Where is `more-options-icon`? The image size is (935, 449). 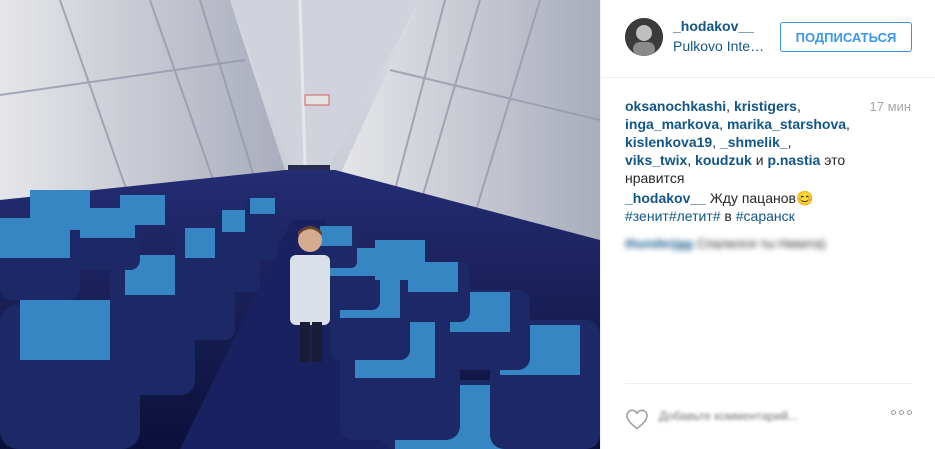
more-options-icon is located at coordinates (901, 412).